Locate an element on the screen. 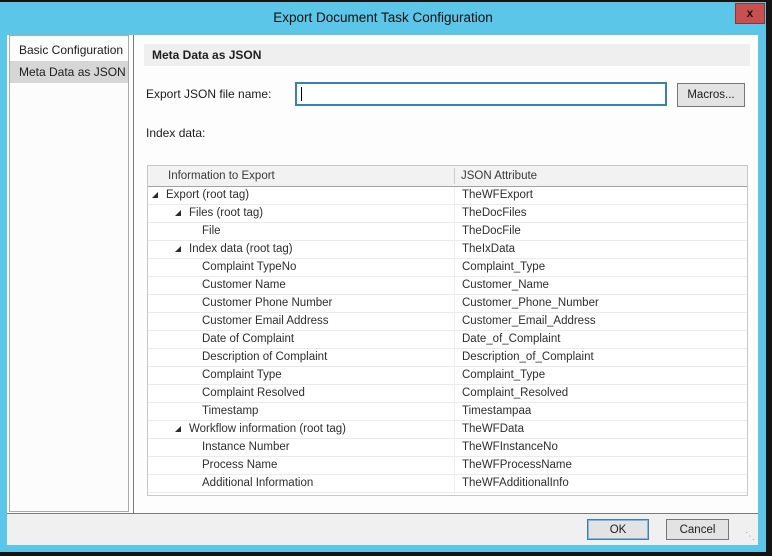 Image resolution: width=772 pixels, height=556 pixels. export-json-file-name-wrap is located at coordinates (481, 94).